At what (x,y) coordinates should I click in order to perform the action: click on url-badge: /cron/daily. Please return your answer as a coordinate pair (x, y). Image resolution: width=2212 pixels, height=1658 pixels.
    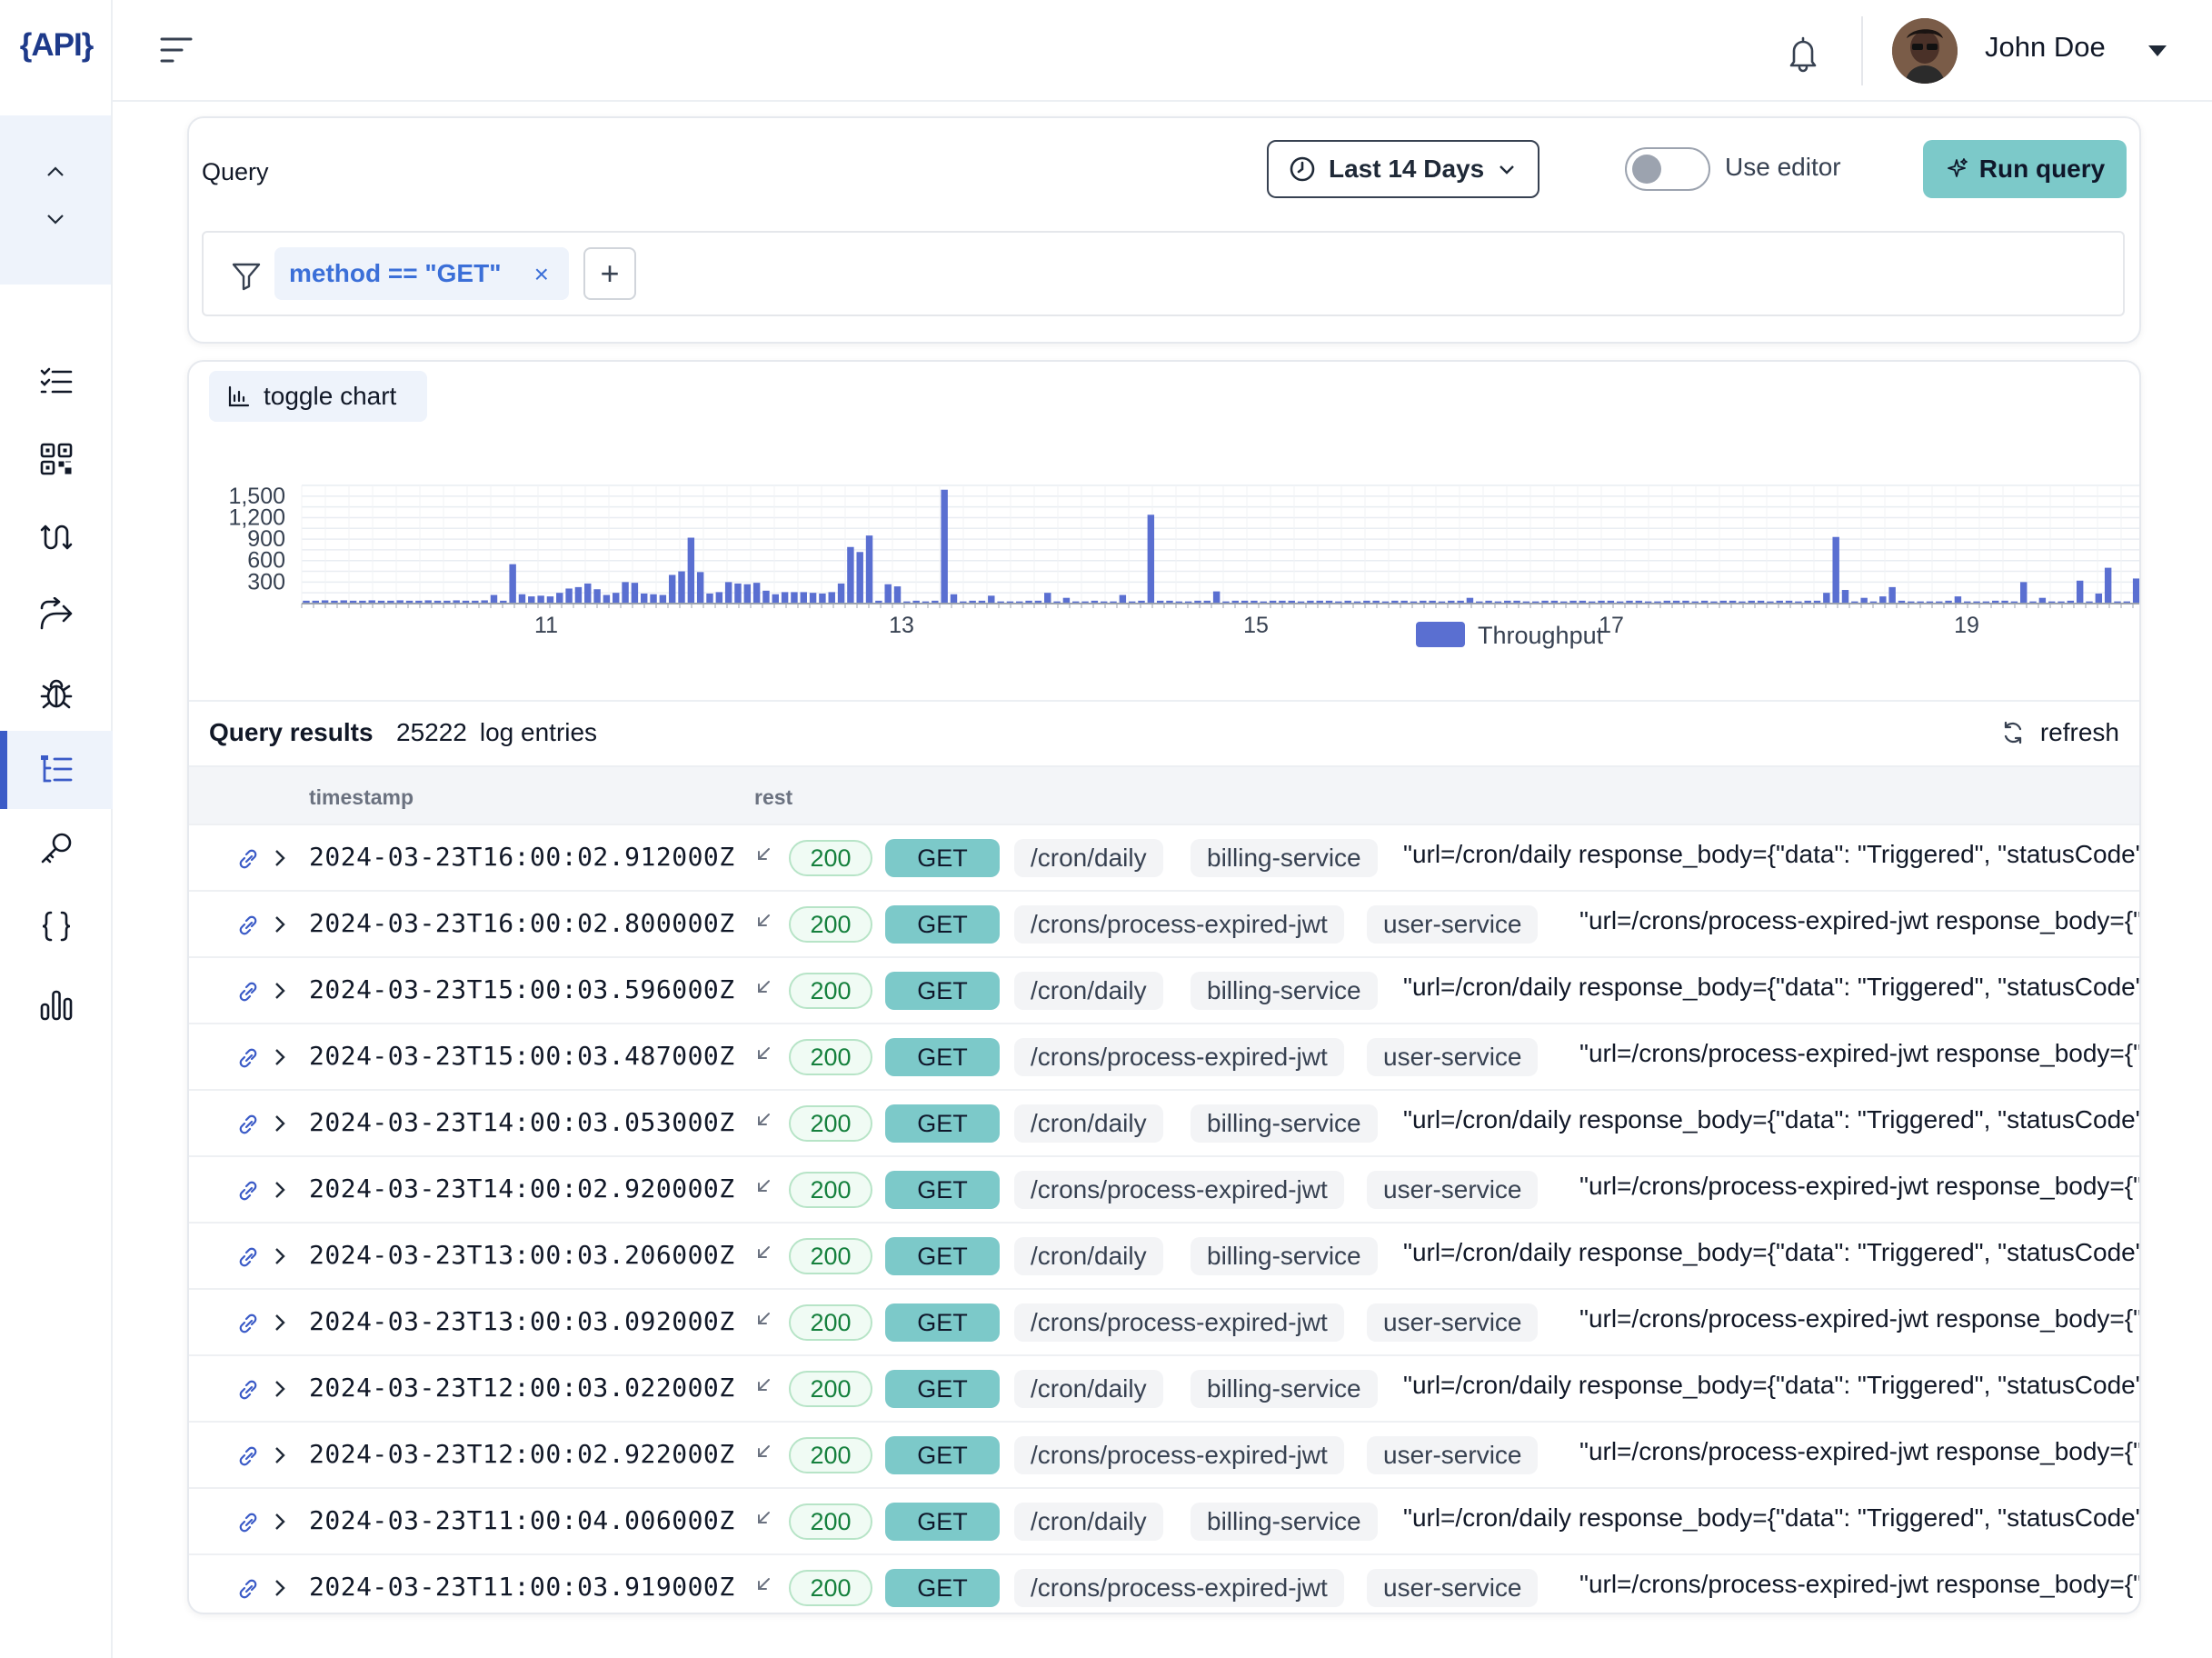
    Looking at the image, I should click on (1088, 991).